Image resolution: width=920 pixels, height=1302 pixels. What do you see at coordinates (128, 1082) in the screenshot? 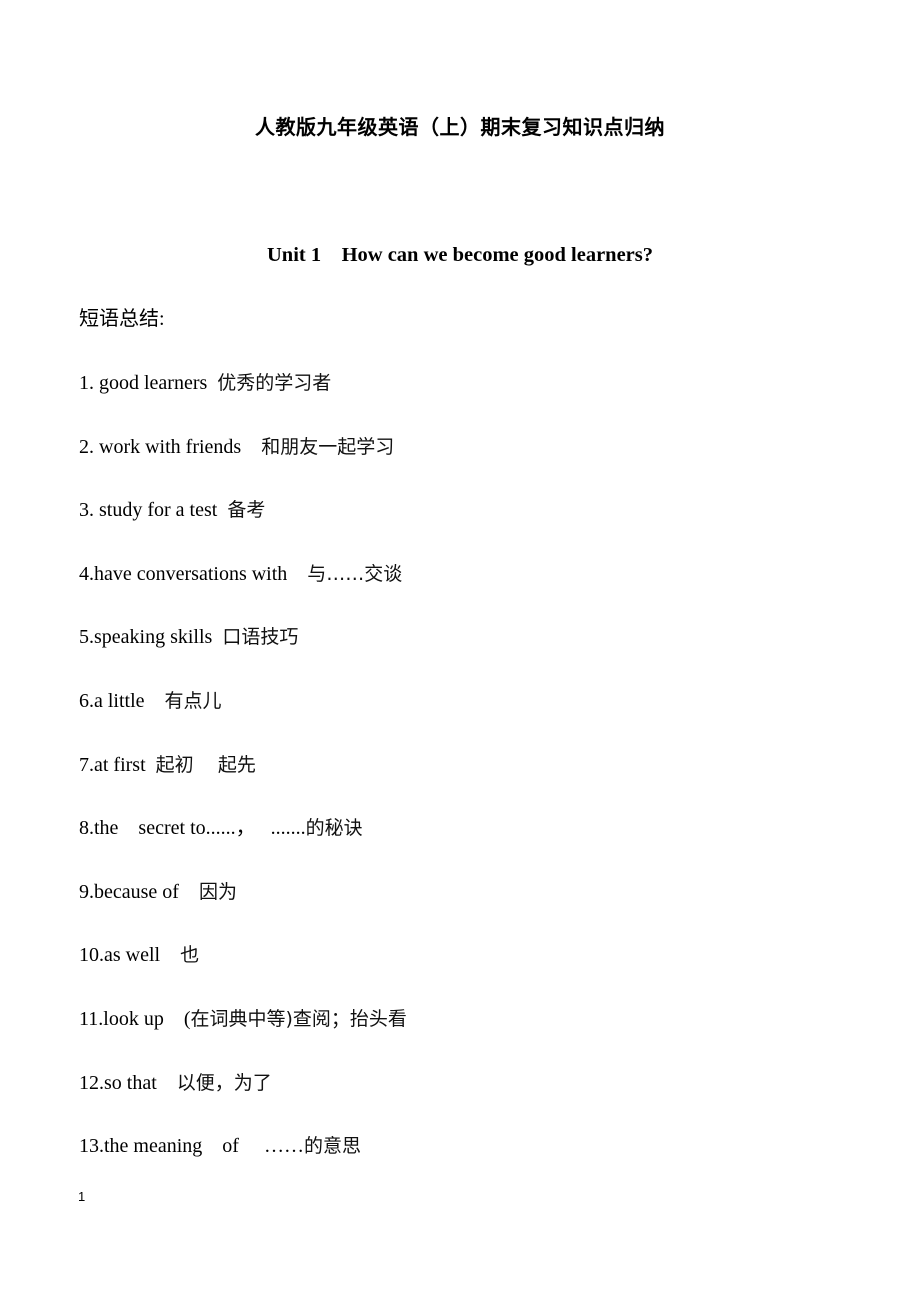
I see `phrase-english: 12.so that` at bounding box center [128, 1082].